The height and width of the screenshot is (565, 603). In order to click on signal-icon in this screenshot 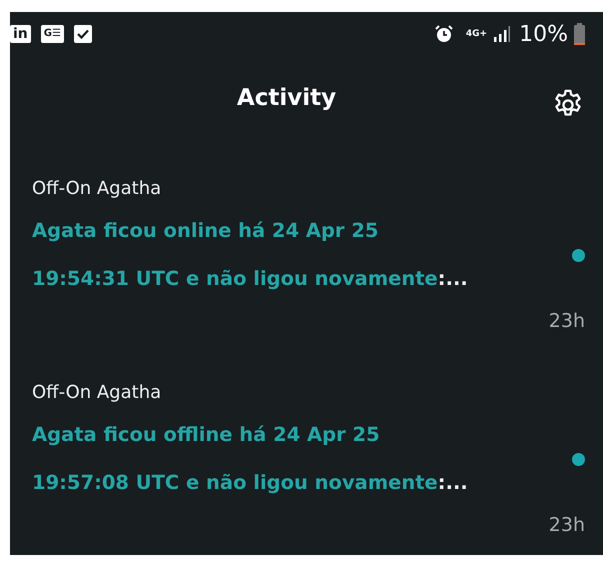, I will do `click(502, 34)`.